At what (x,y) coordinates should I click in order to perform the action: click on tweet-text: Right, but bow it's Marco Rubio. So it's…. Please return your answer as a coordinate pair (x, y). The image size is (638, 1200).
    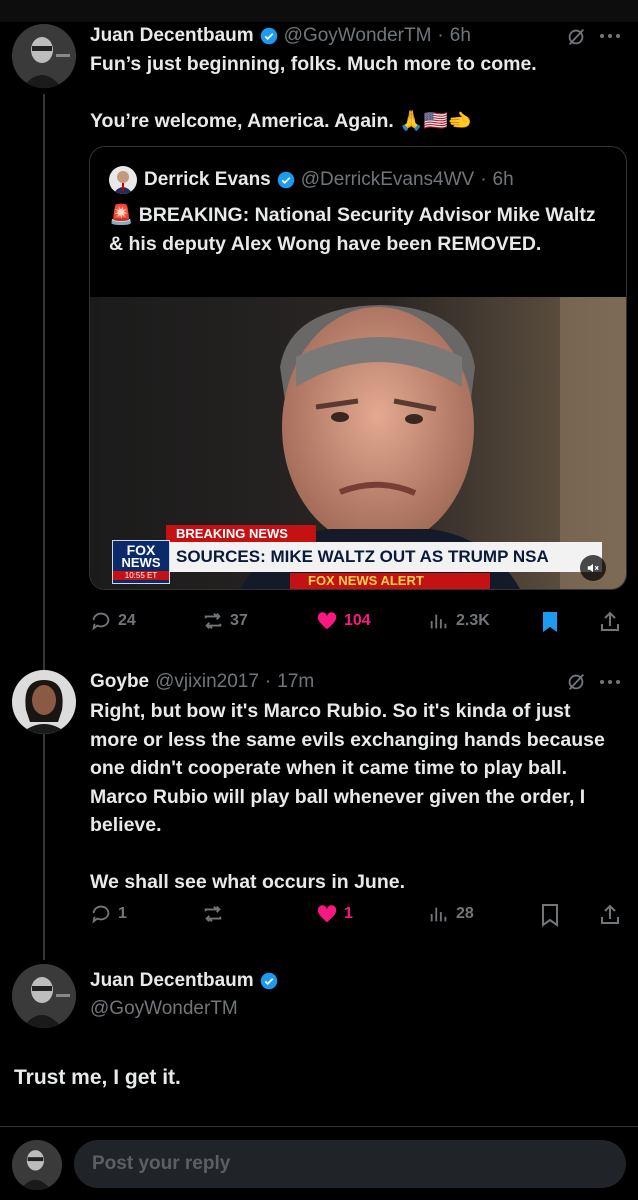
    Looking at the image, I should click on (347, 796).